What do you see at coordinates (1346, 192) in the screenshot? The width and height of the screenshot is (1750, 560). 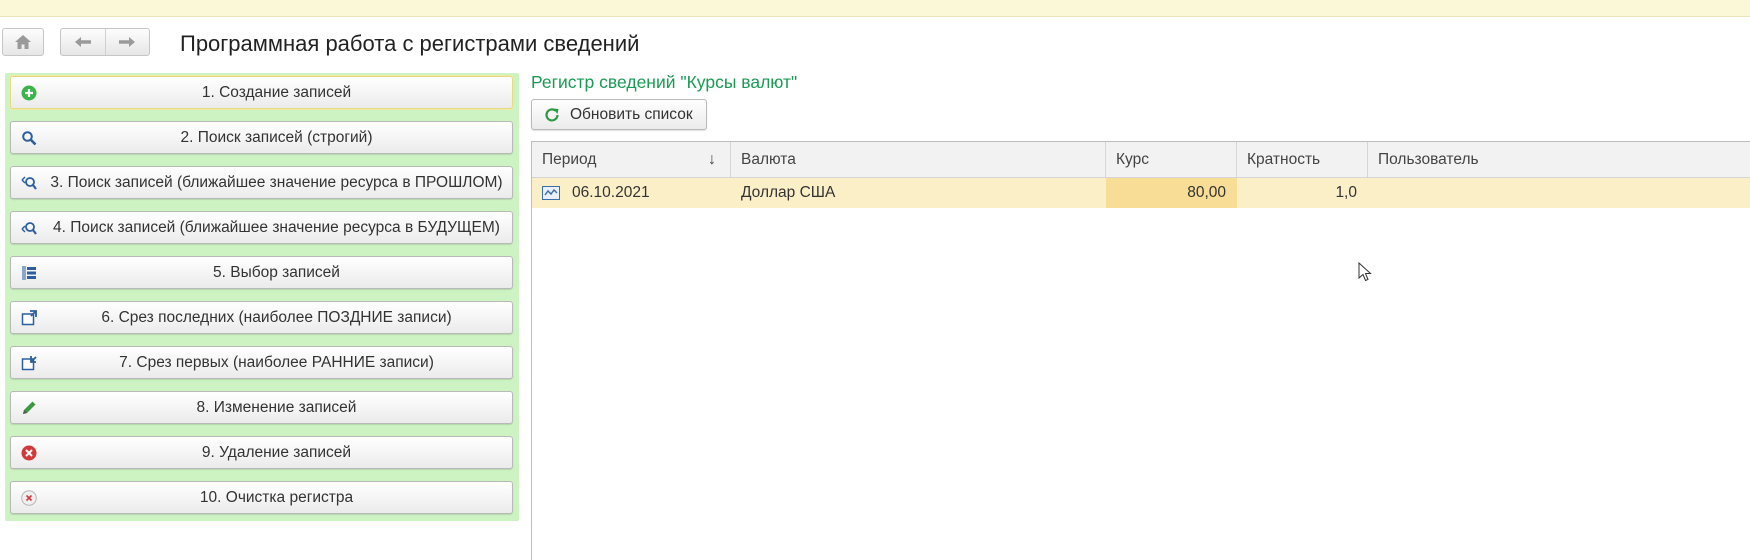 I see `cell-multiplicity: 1,0` at bounding box center [1346, 192].